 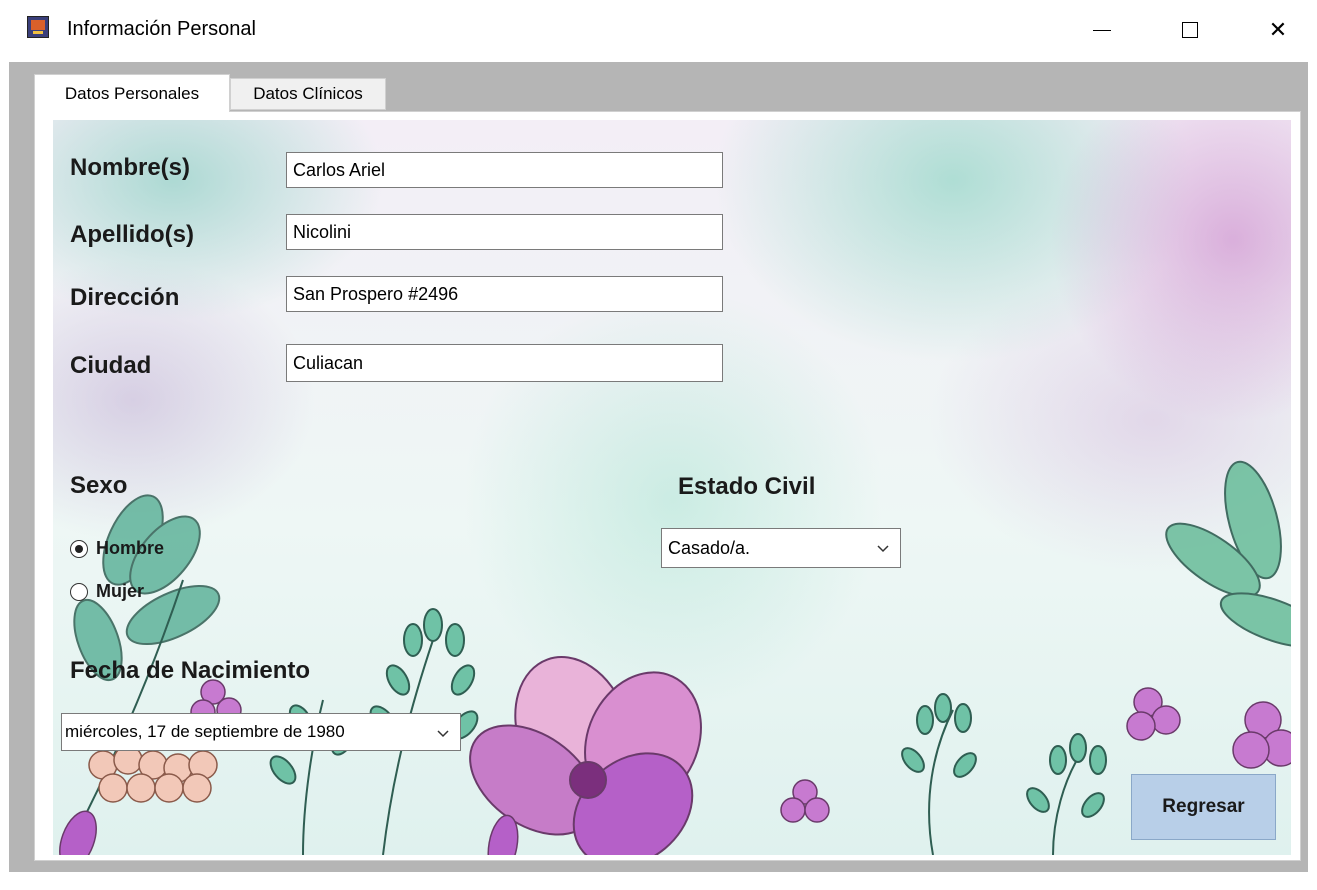 I want to click on radio-mujer: Mujer, so click(x=107, y=591).